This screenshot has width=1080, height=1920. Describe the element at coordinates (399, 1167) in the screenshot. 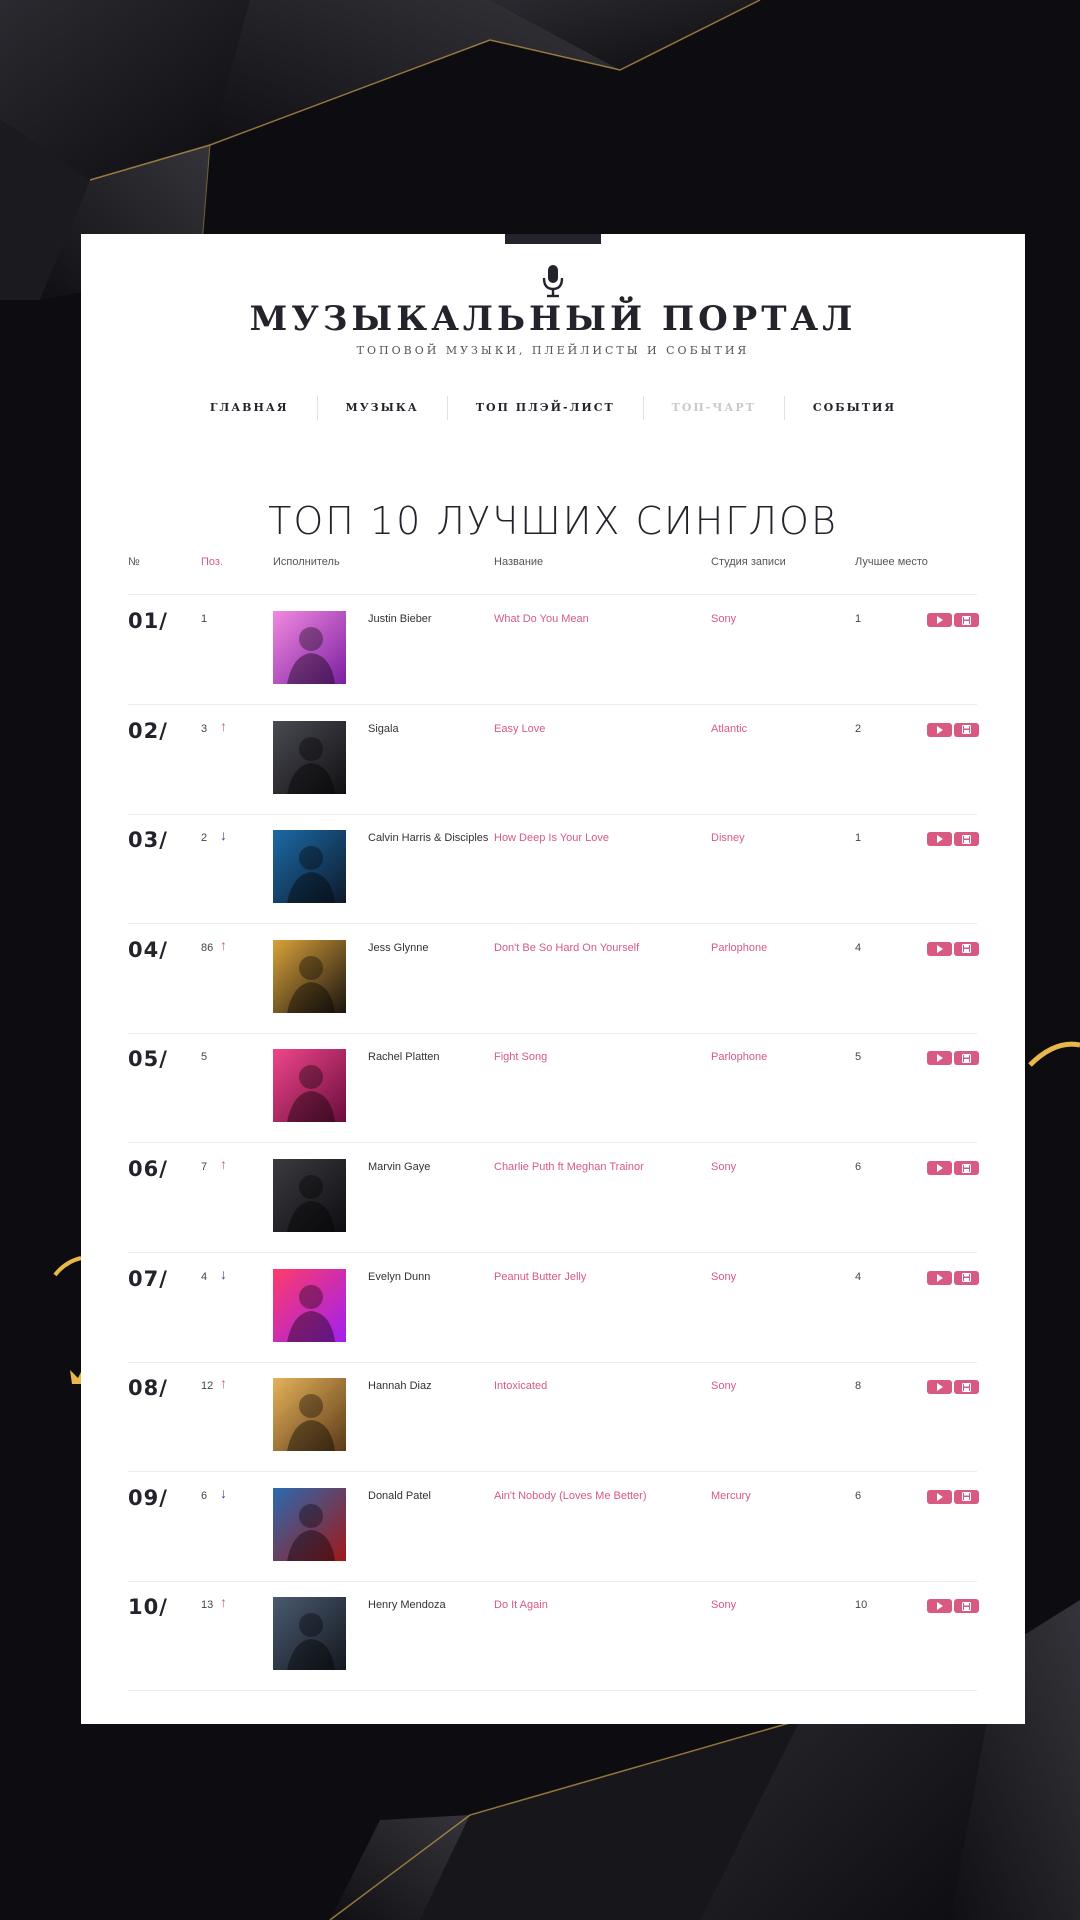

I see `artist-name: Marvin Gaye` at that location.